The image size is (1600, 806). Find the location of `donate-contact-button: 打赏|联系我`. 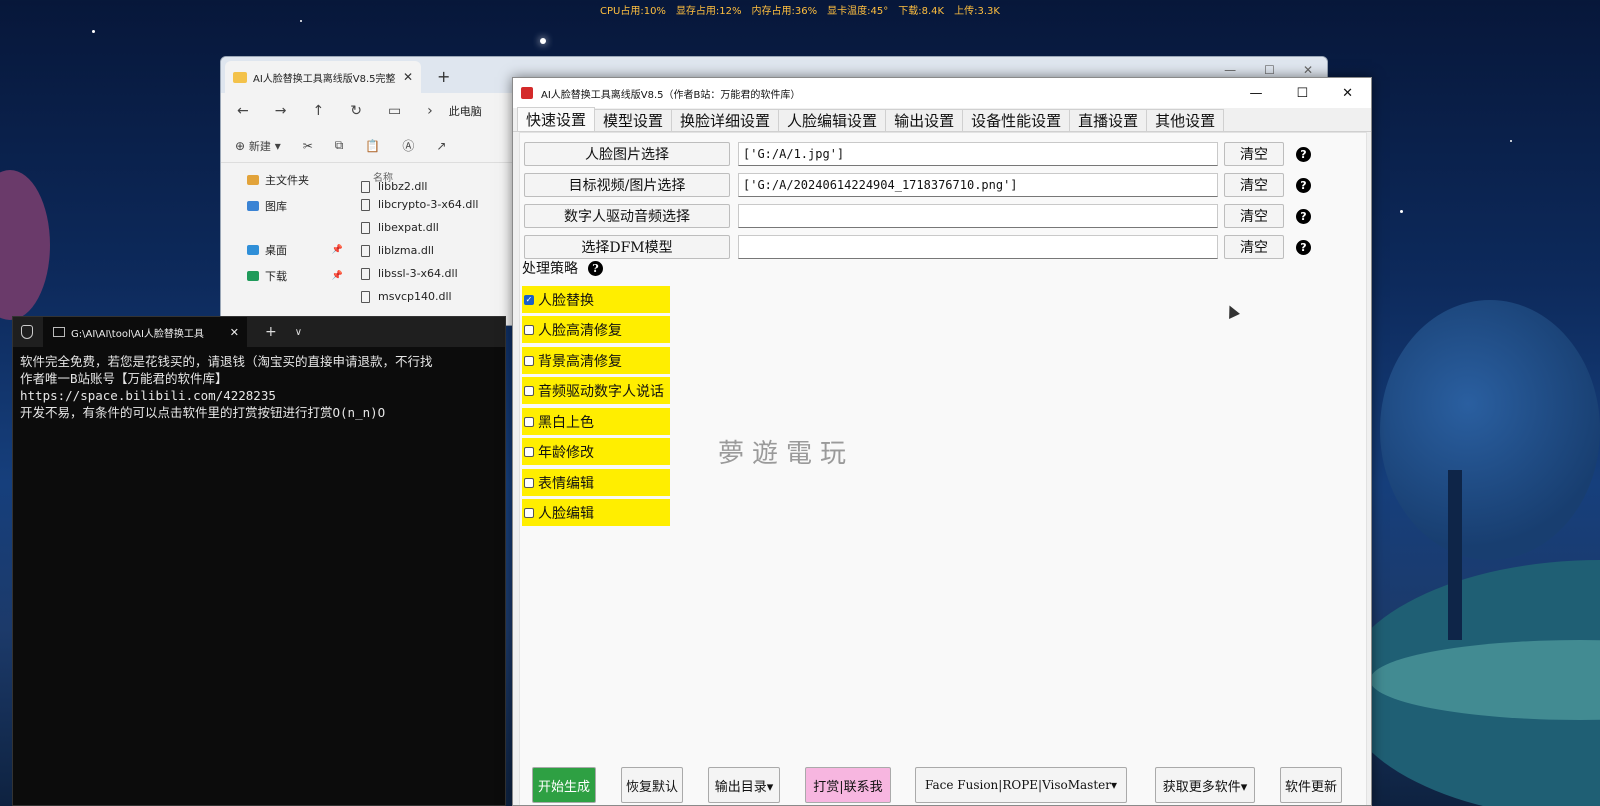

donate-contact-button: 打赏|联系我 is located at coordinates (848, 785).